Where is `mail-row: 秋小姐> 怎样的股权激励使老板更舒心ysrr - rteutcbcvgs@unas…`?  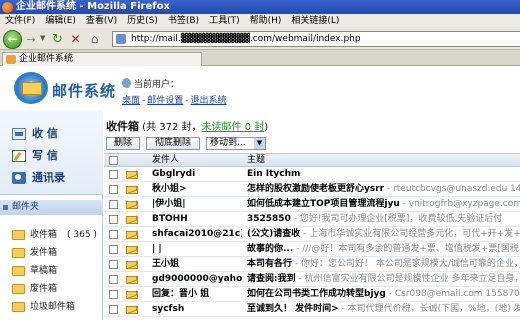 mail-row: 秋小姐> 怎样的股权激励使老板更舒心ysrr - rteutcbcvgs@unas… is located at coordinates (312, 189).